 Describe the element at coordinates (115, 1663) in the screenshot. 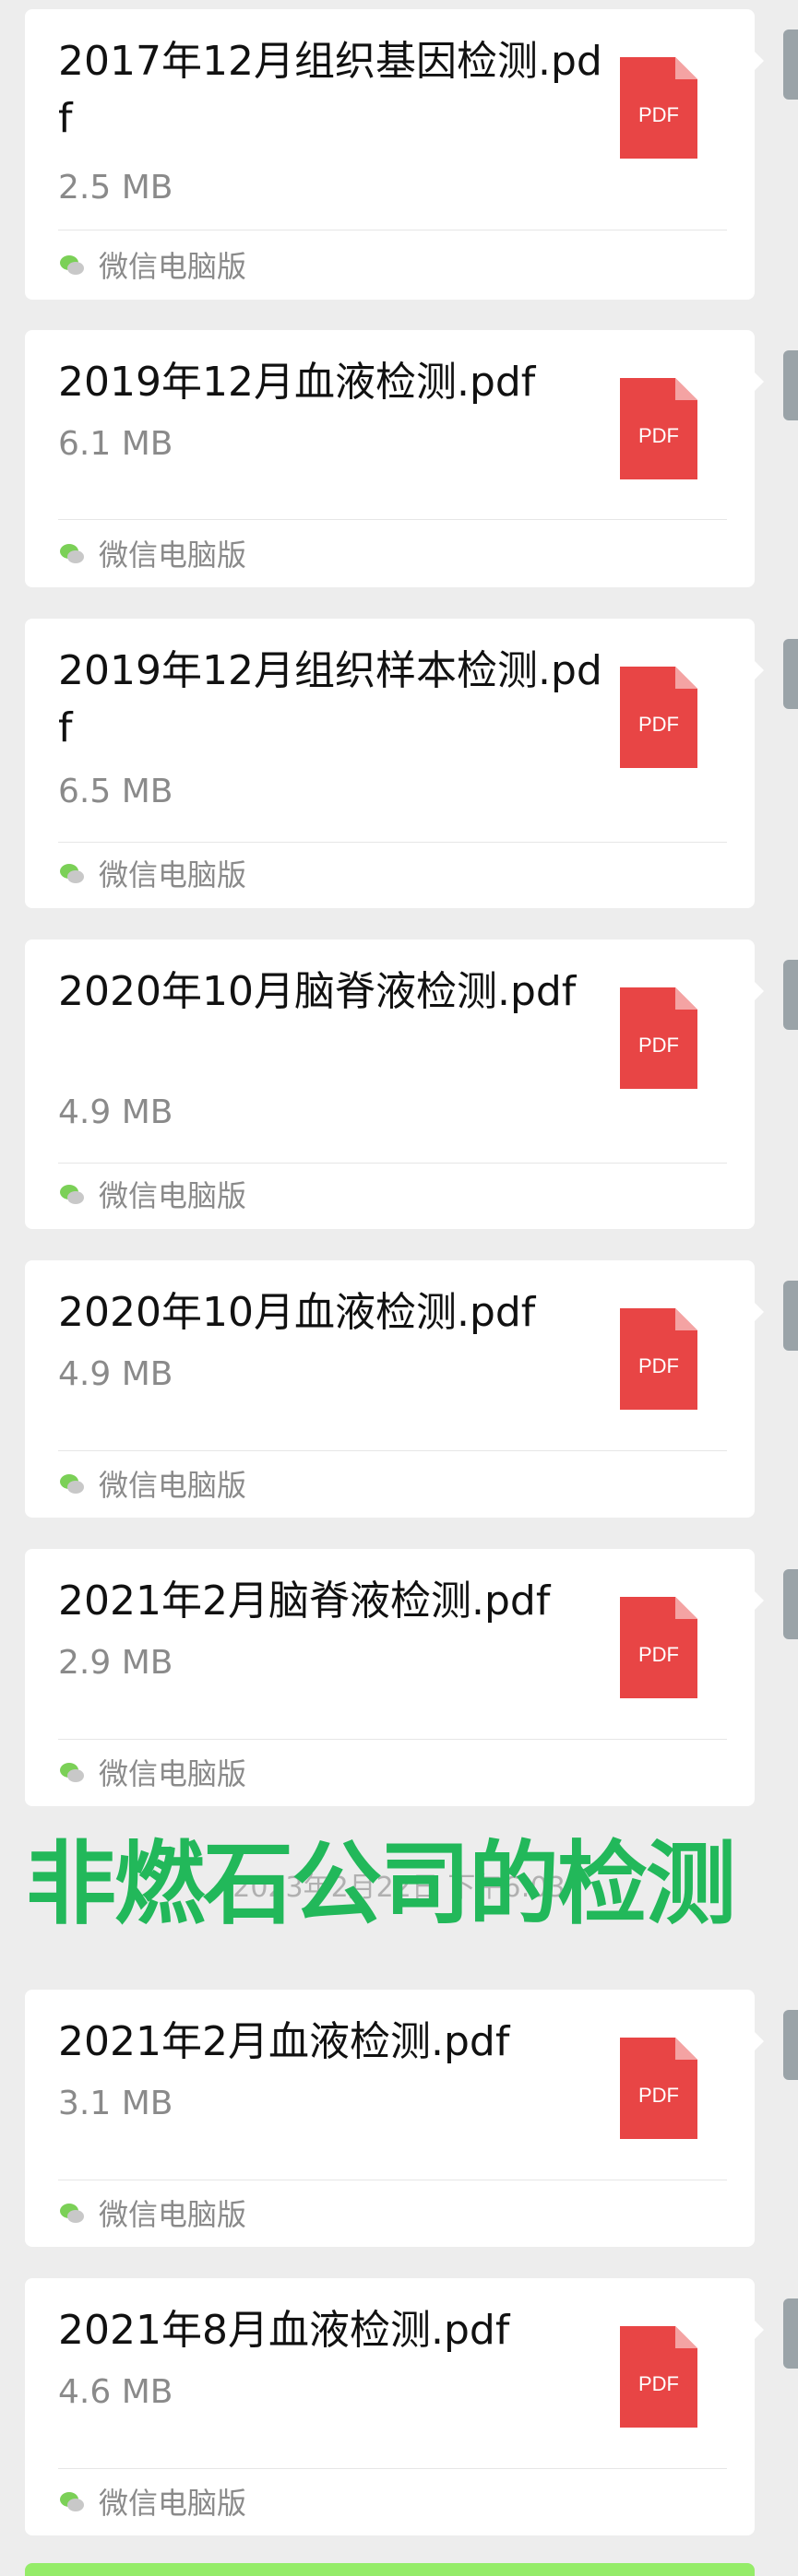

I see `file-size: 2.9 MB` at that location.